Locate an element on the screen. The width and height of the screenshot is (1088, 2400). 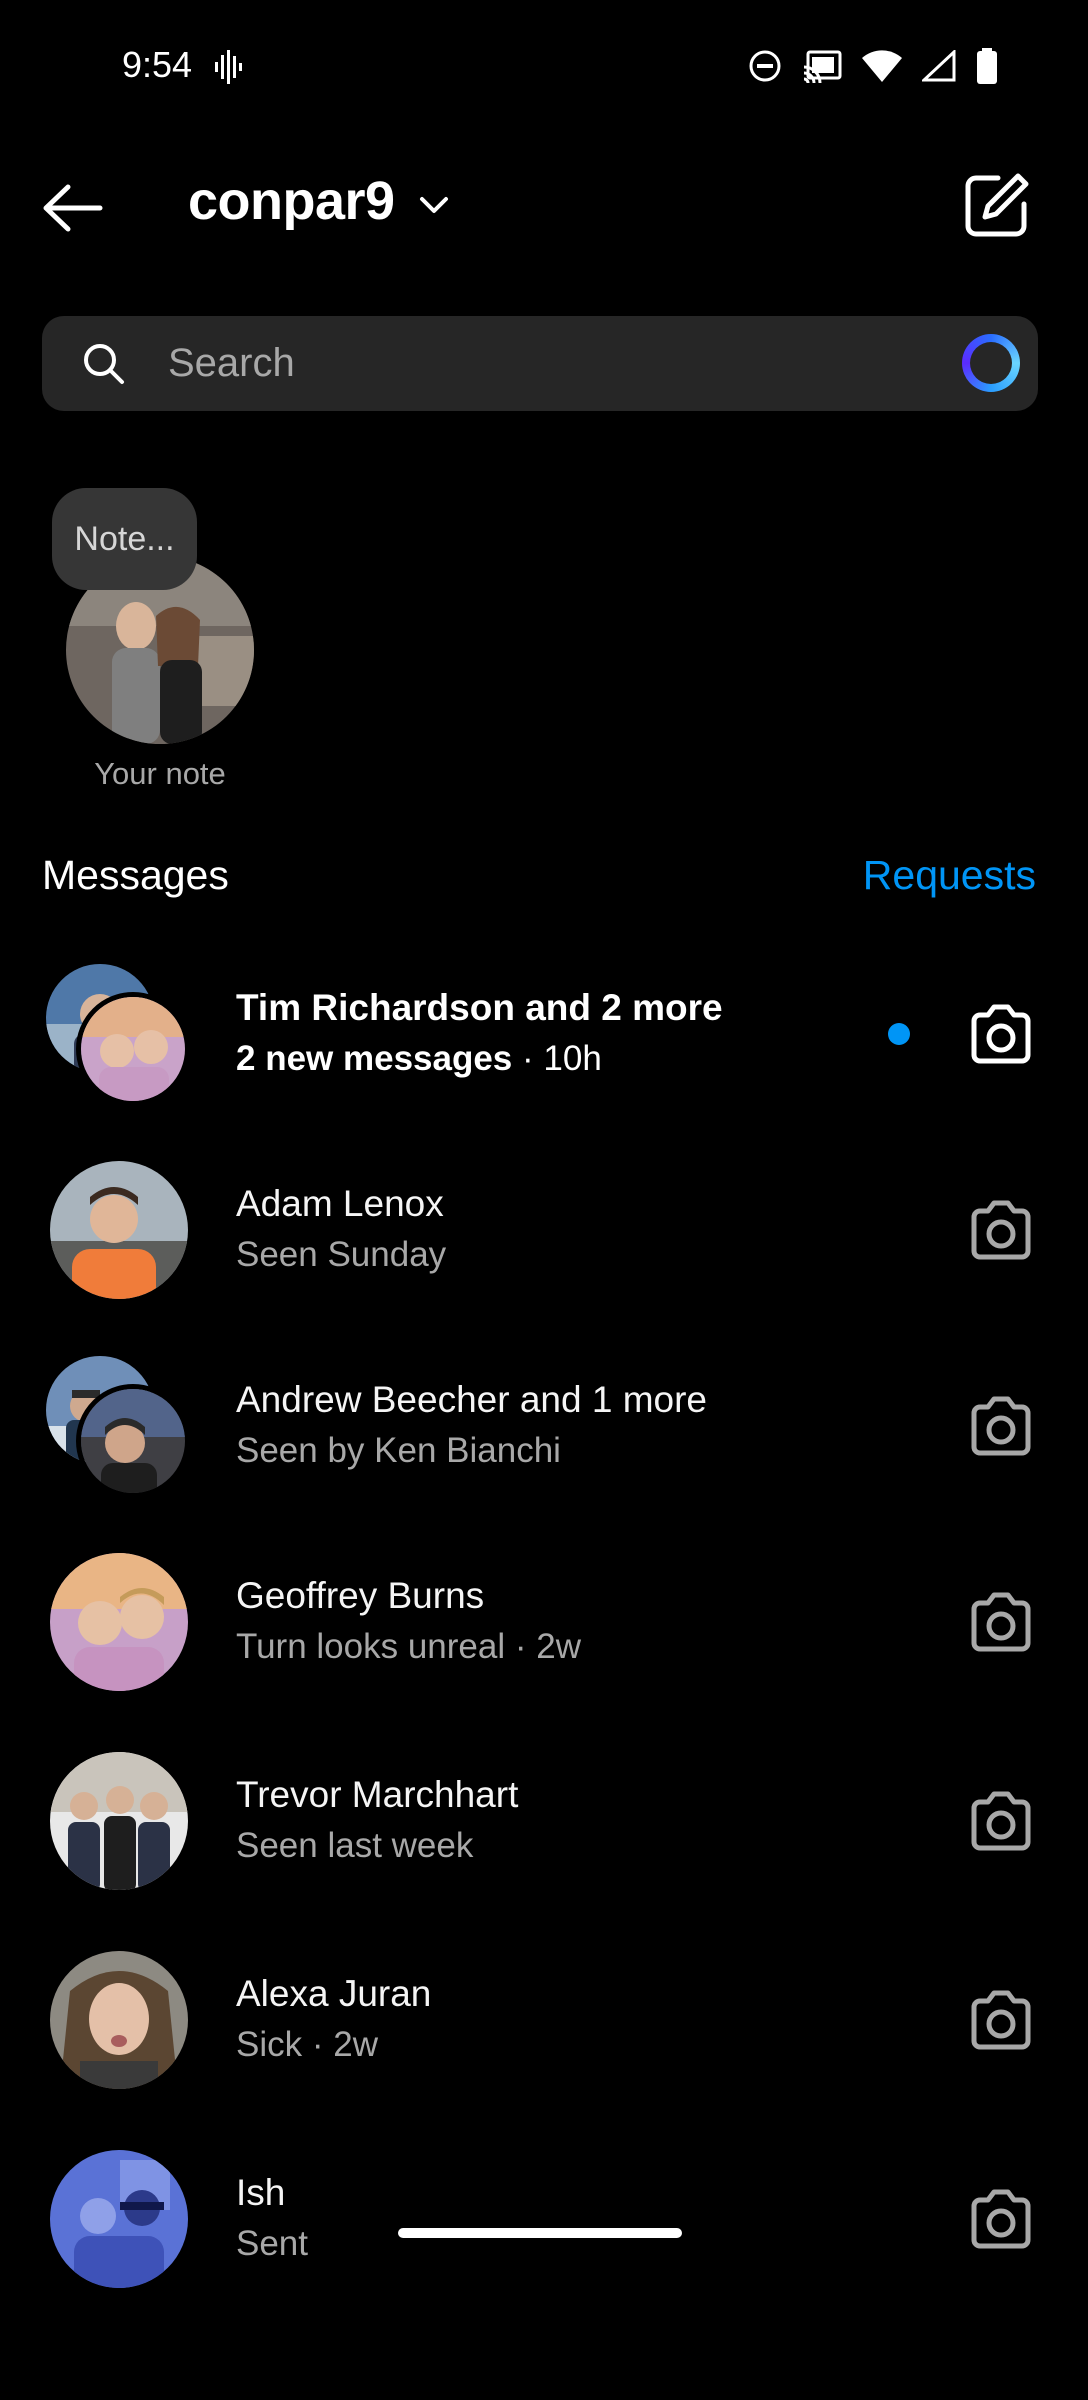
messages-heading: Messages is located at coordinates (135, 875).